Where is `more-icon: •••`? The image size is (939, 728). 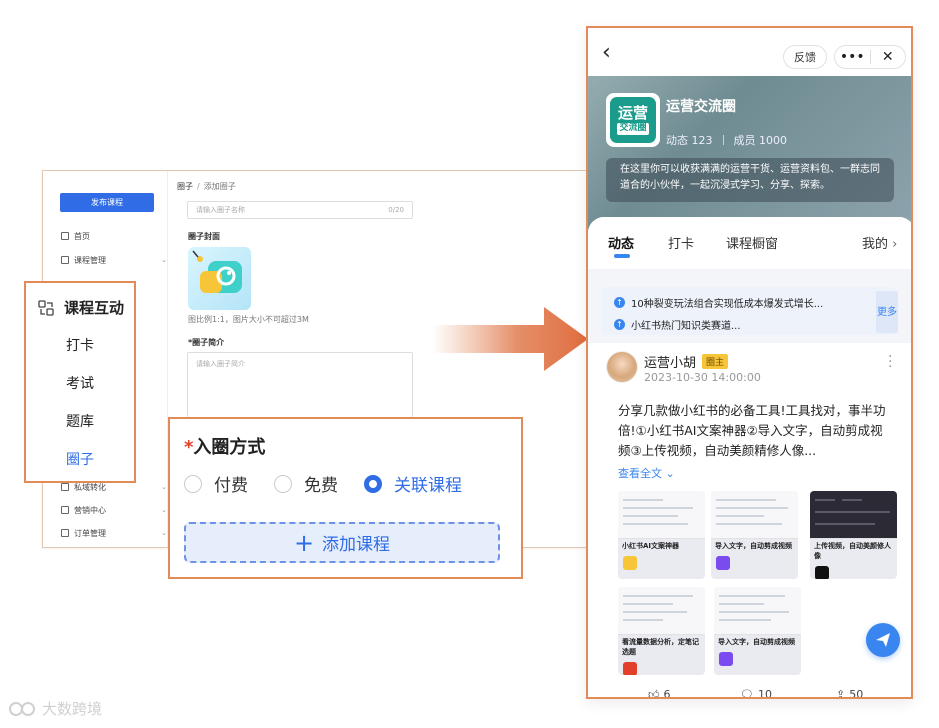 more-icon: ••• is located at coordinates (852, 57).